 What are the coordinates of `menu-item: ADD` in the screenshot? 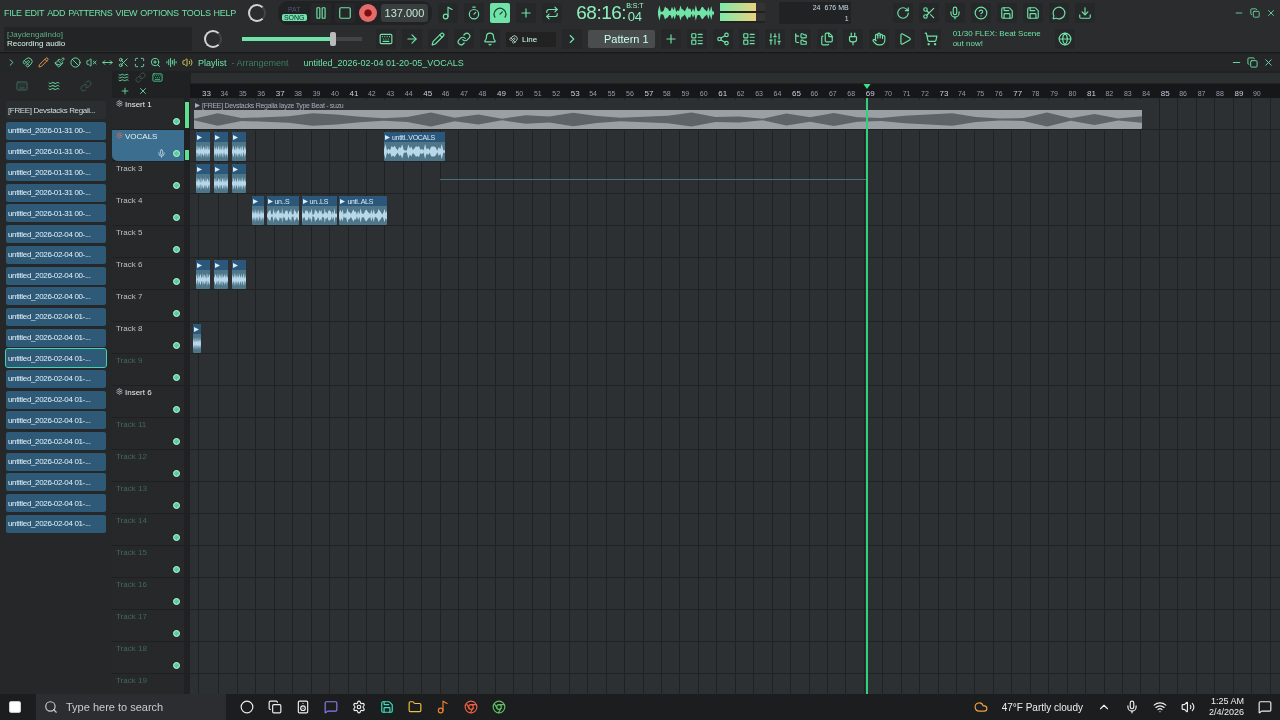 It's located at (56, 13).